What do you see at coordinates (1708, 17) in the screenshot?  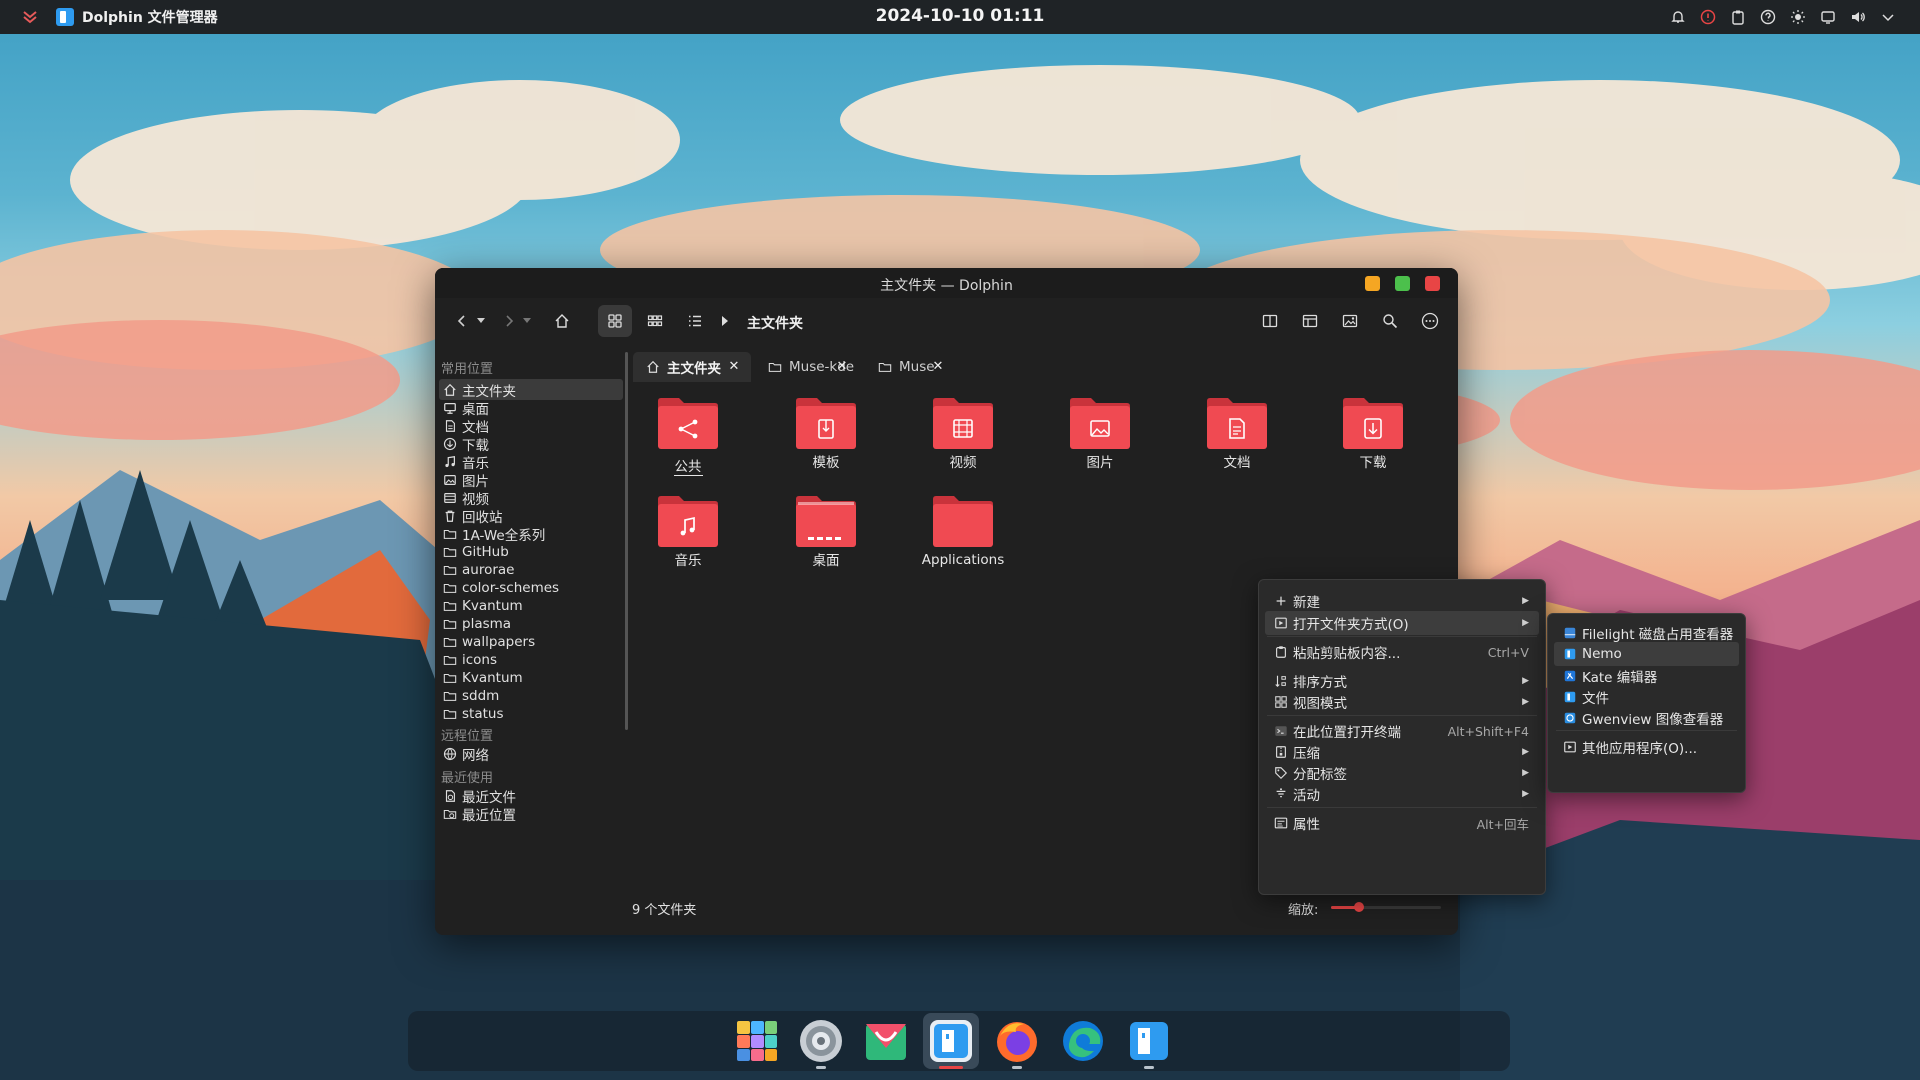 I see `alert-icon` at bounding box center [1708, 17].